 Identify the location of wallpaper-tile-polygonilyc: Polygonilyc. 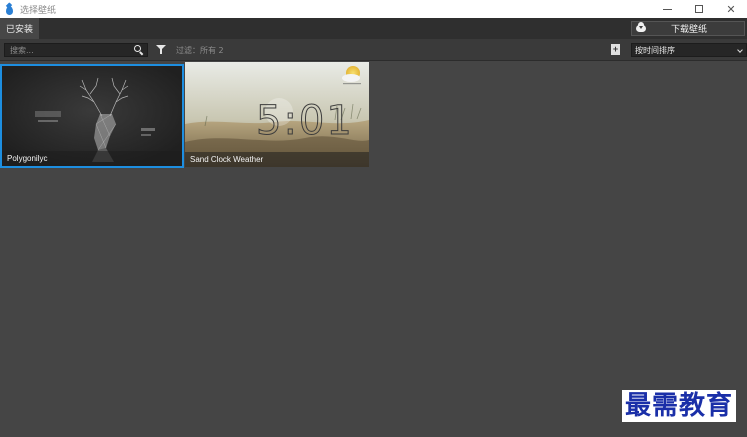
(92, 116).